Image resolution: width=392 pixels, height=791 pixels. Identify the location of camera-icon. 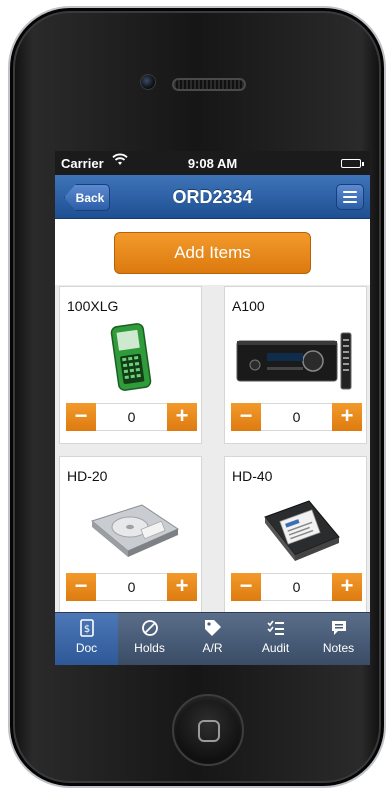
(148, 82).